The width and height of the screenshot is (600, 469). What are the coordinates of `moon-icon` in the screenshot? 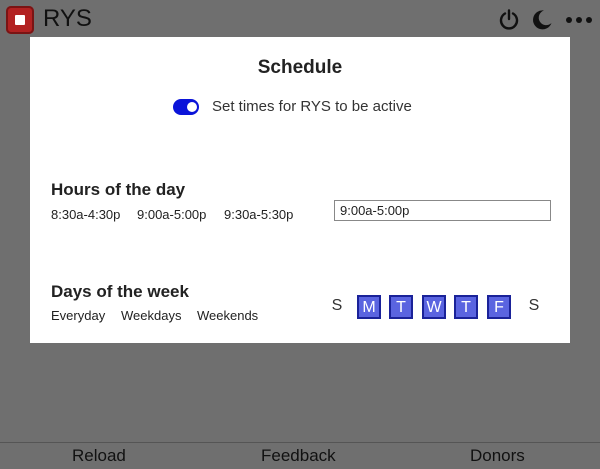 It's located at (542, 20).